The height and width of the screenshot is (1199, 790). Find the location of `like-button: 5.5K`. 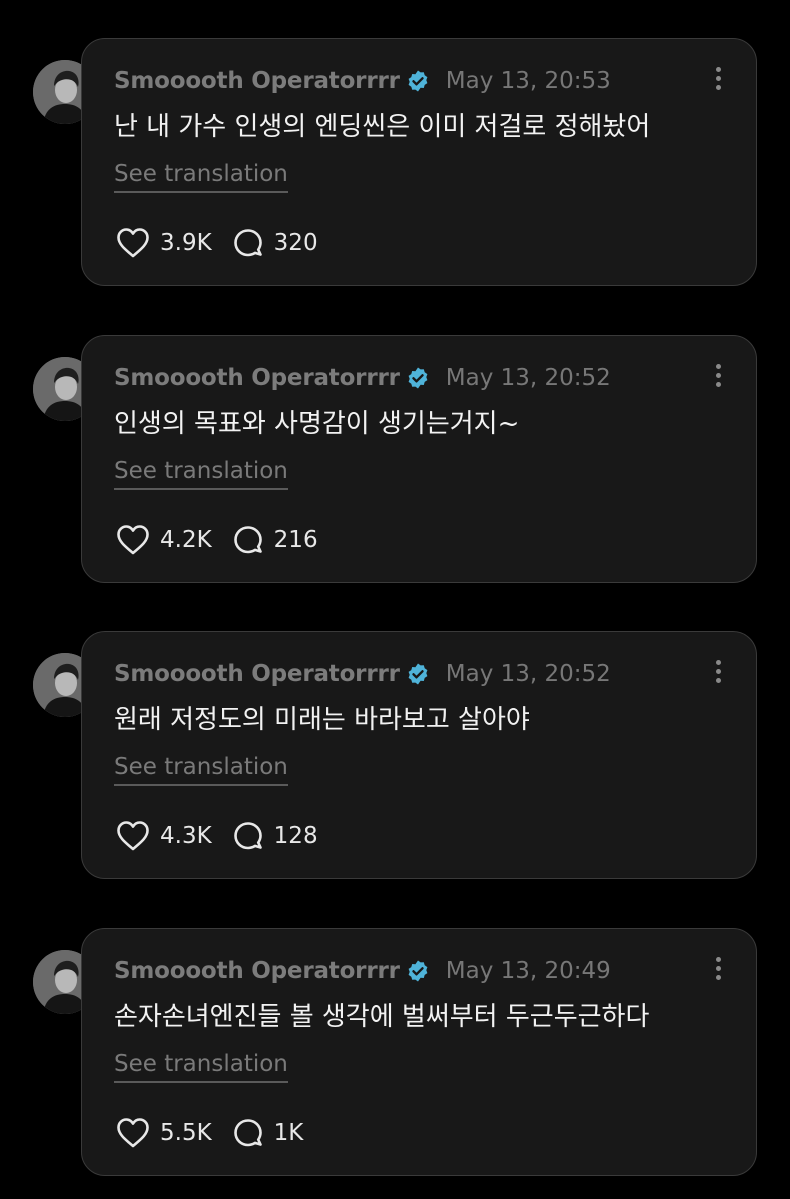

like-button: 5.5K is located at coordinates (164, 1133).